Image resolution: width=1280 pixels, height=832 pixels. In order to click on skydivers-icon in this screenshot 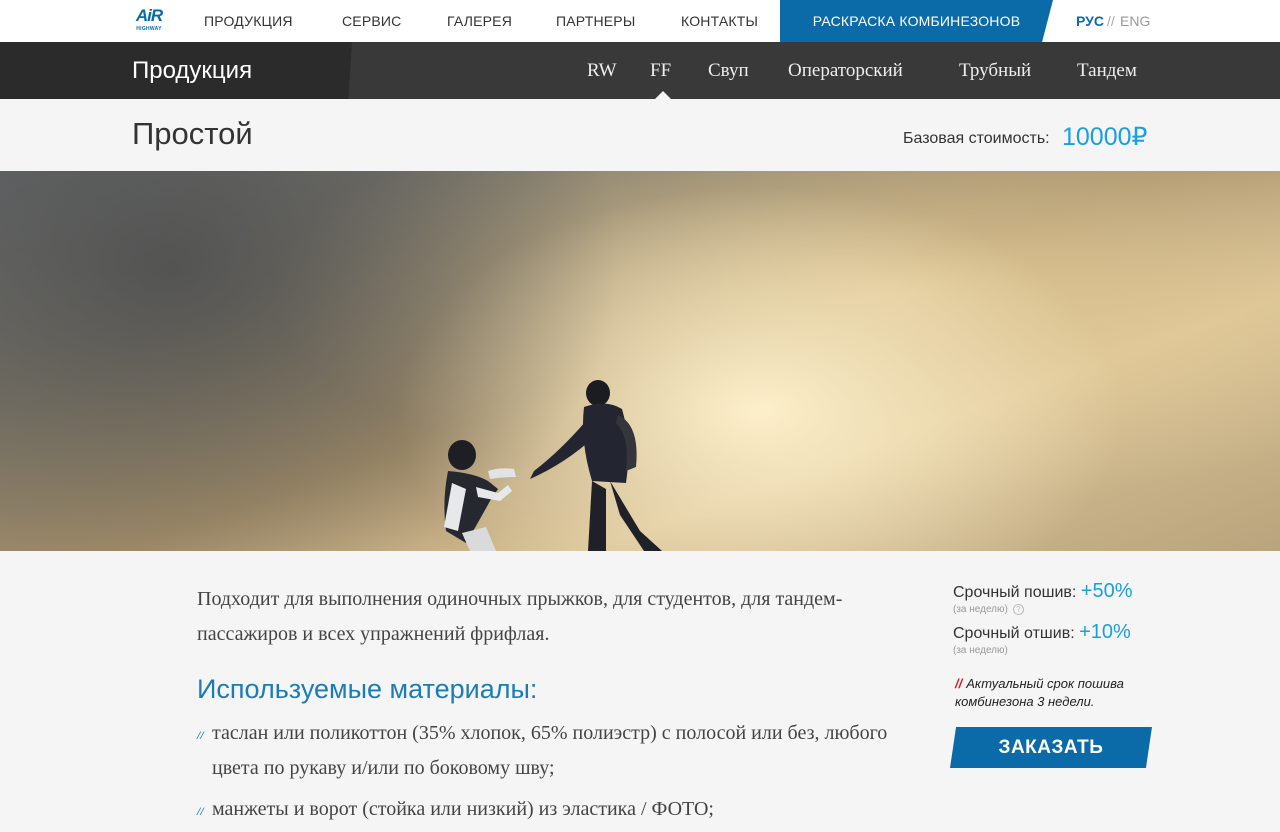, I will do `click(553, 465)`.